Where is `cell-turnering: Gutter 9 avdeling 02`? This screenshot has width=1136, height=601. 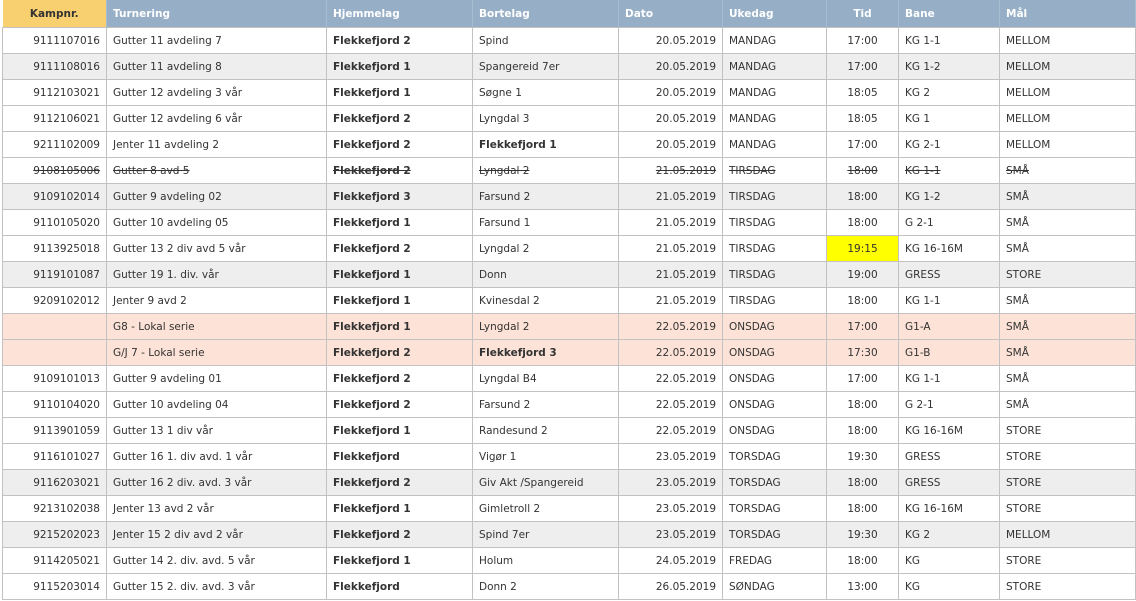
cell-turnering: Gutter 9 avdeling 02 is located at coordinates (216, 196).